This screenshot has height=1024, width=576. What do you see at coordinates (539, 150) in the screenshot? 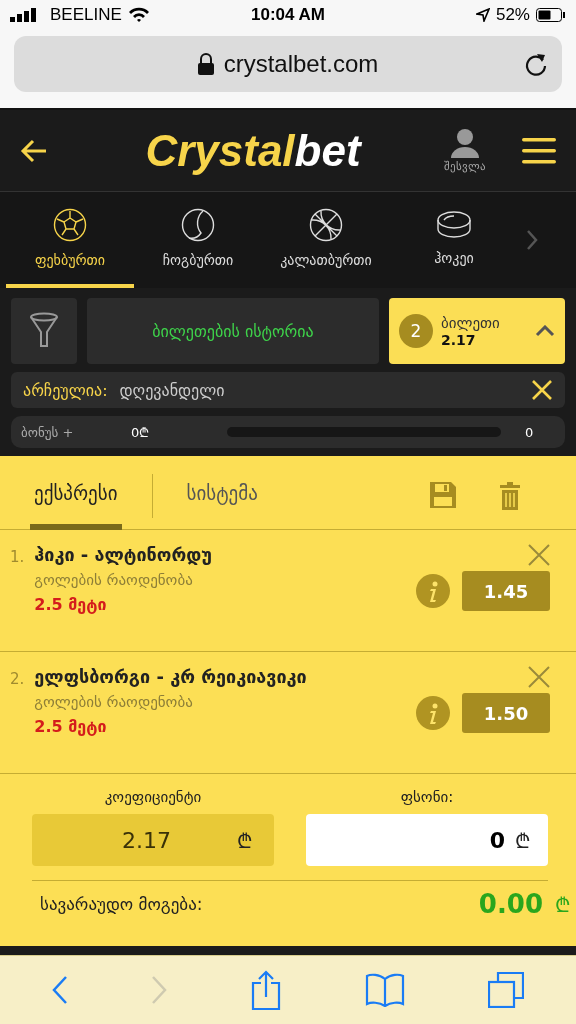
I see `menu-icon` at bounding box center [539, 150].